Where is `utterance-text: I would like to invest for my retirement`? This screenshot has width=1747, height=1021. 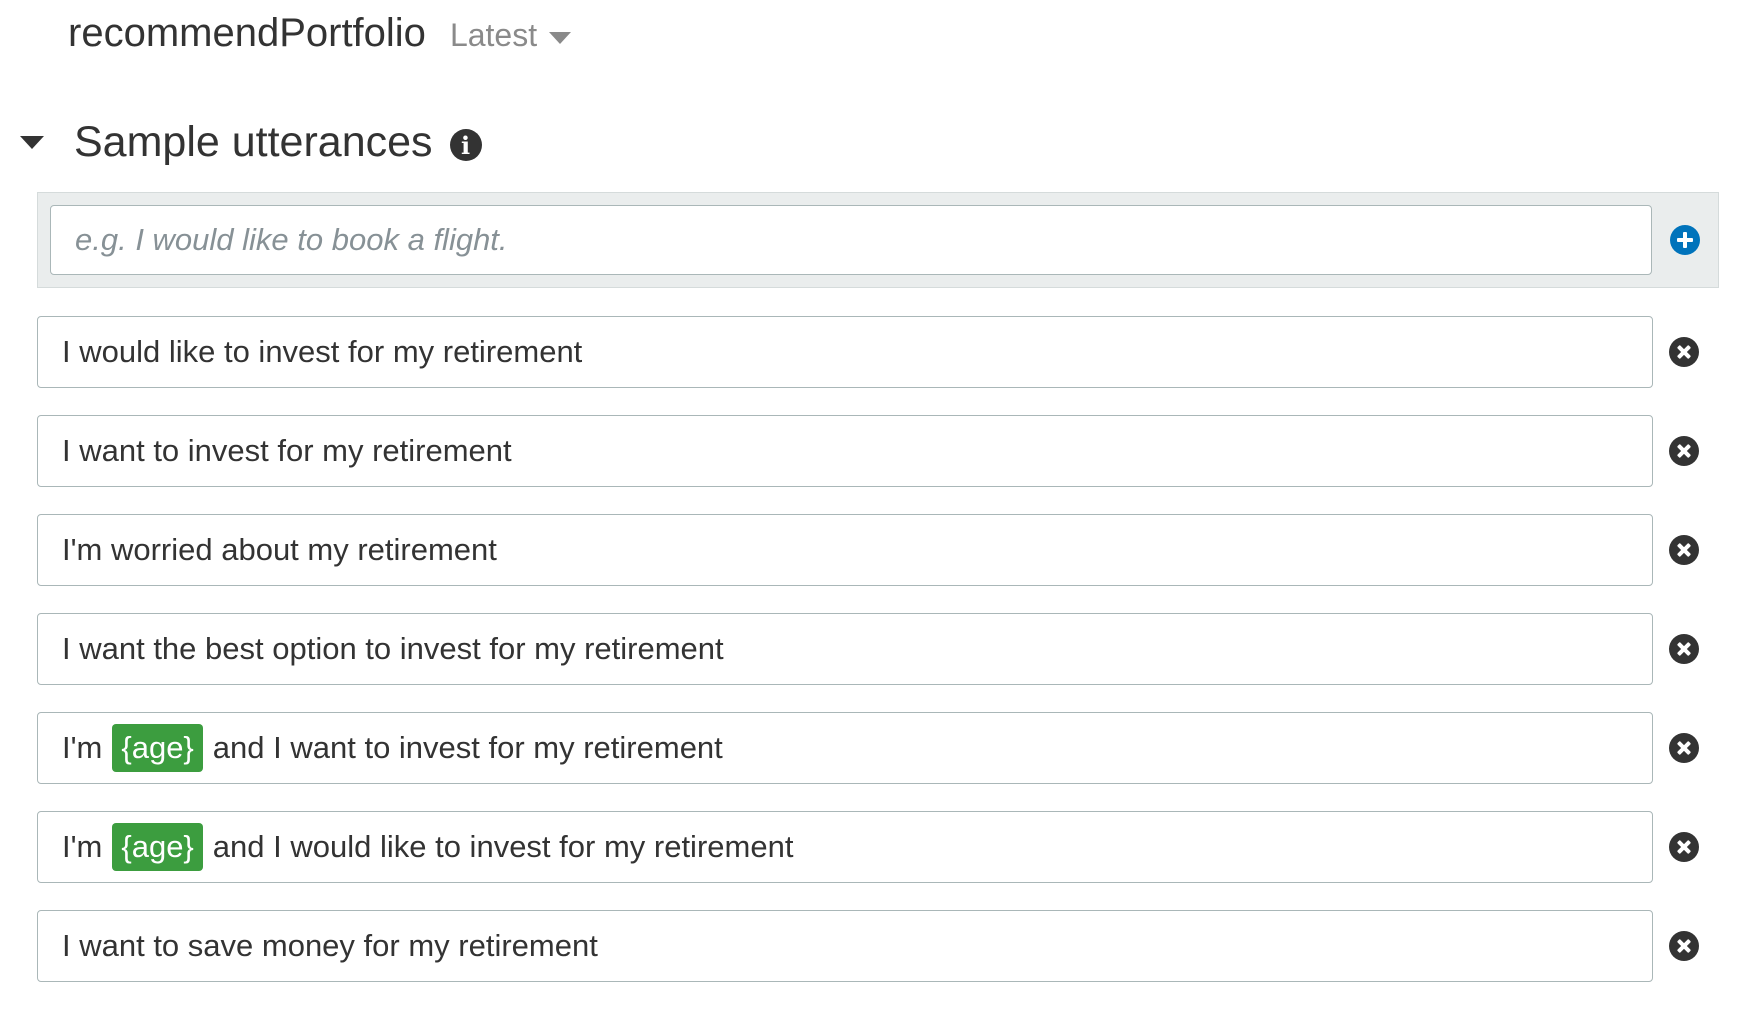 utterance-text: I would like to invest for my retirement is located at coordinates (322, 351).